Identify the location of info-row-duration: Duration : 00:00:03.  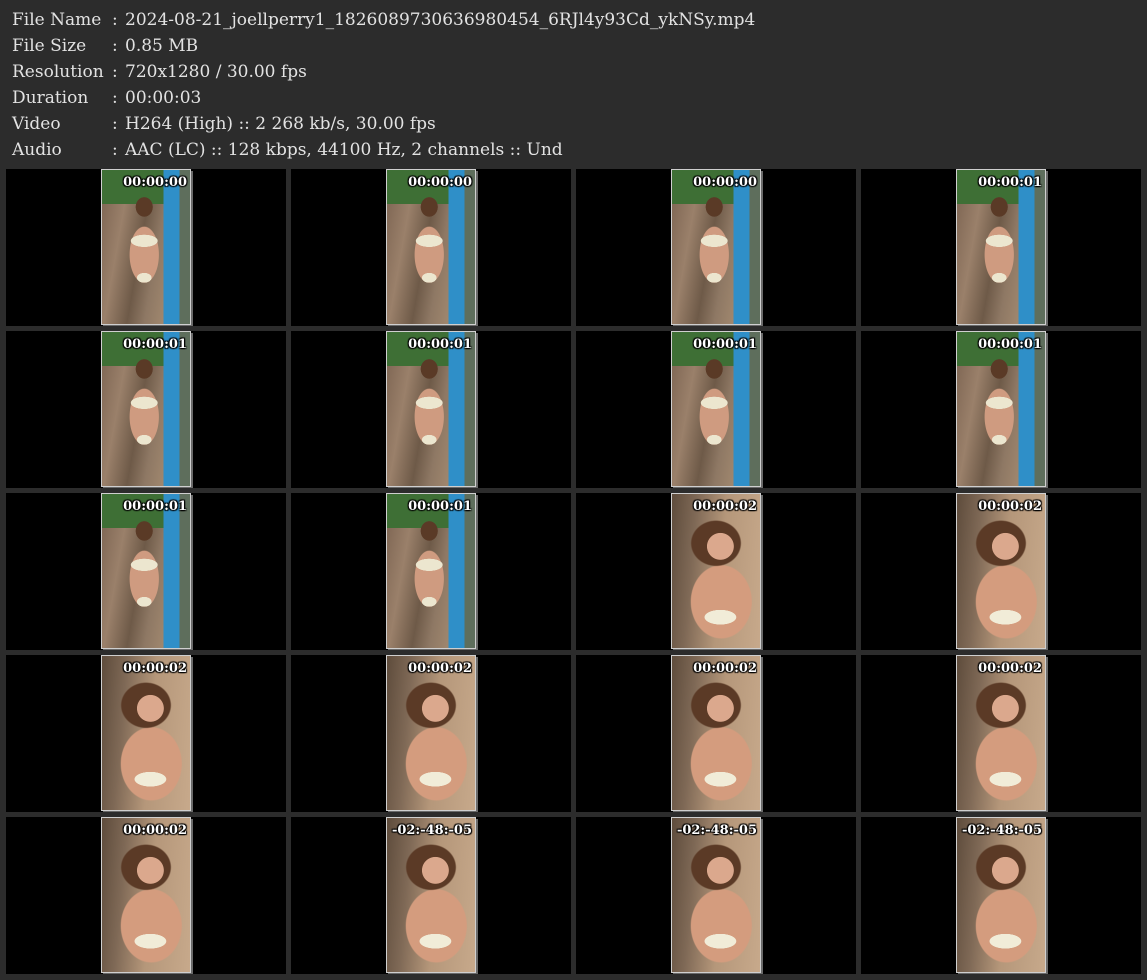
(572, 98).